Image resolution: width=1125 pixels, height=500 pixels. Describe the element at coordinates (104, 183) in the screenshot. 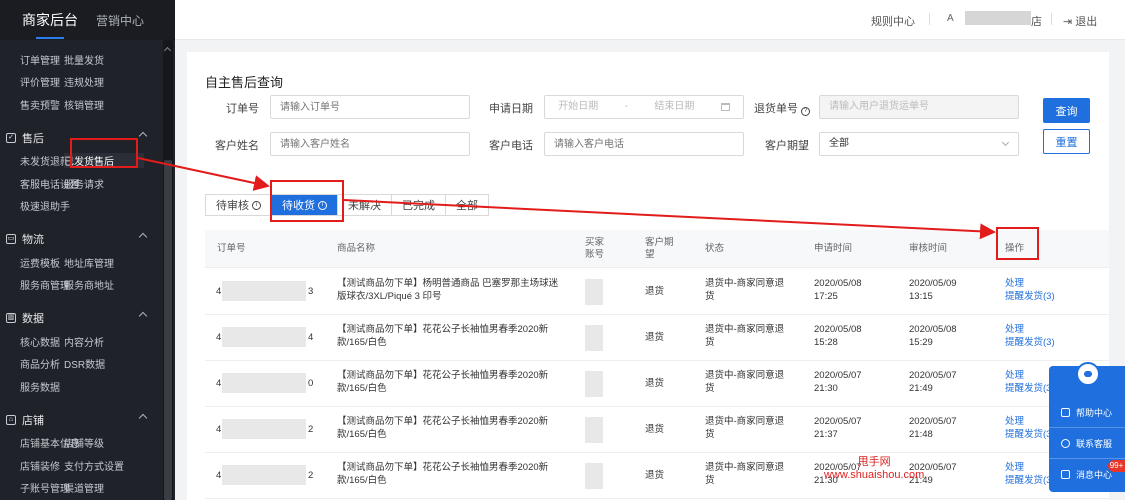

I see `sidebar-item-service-request: 服务请求` at that location.